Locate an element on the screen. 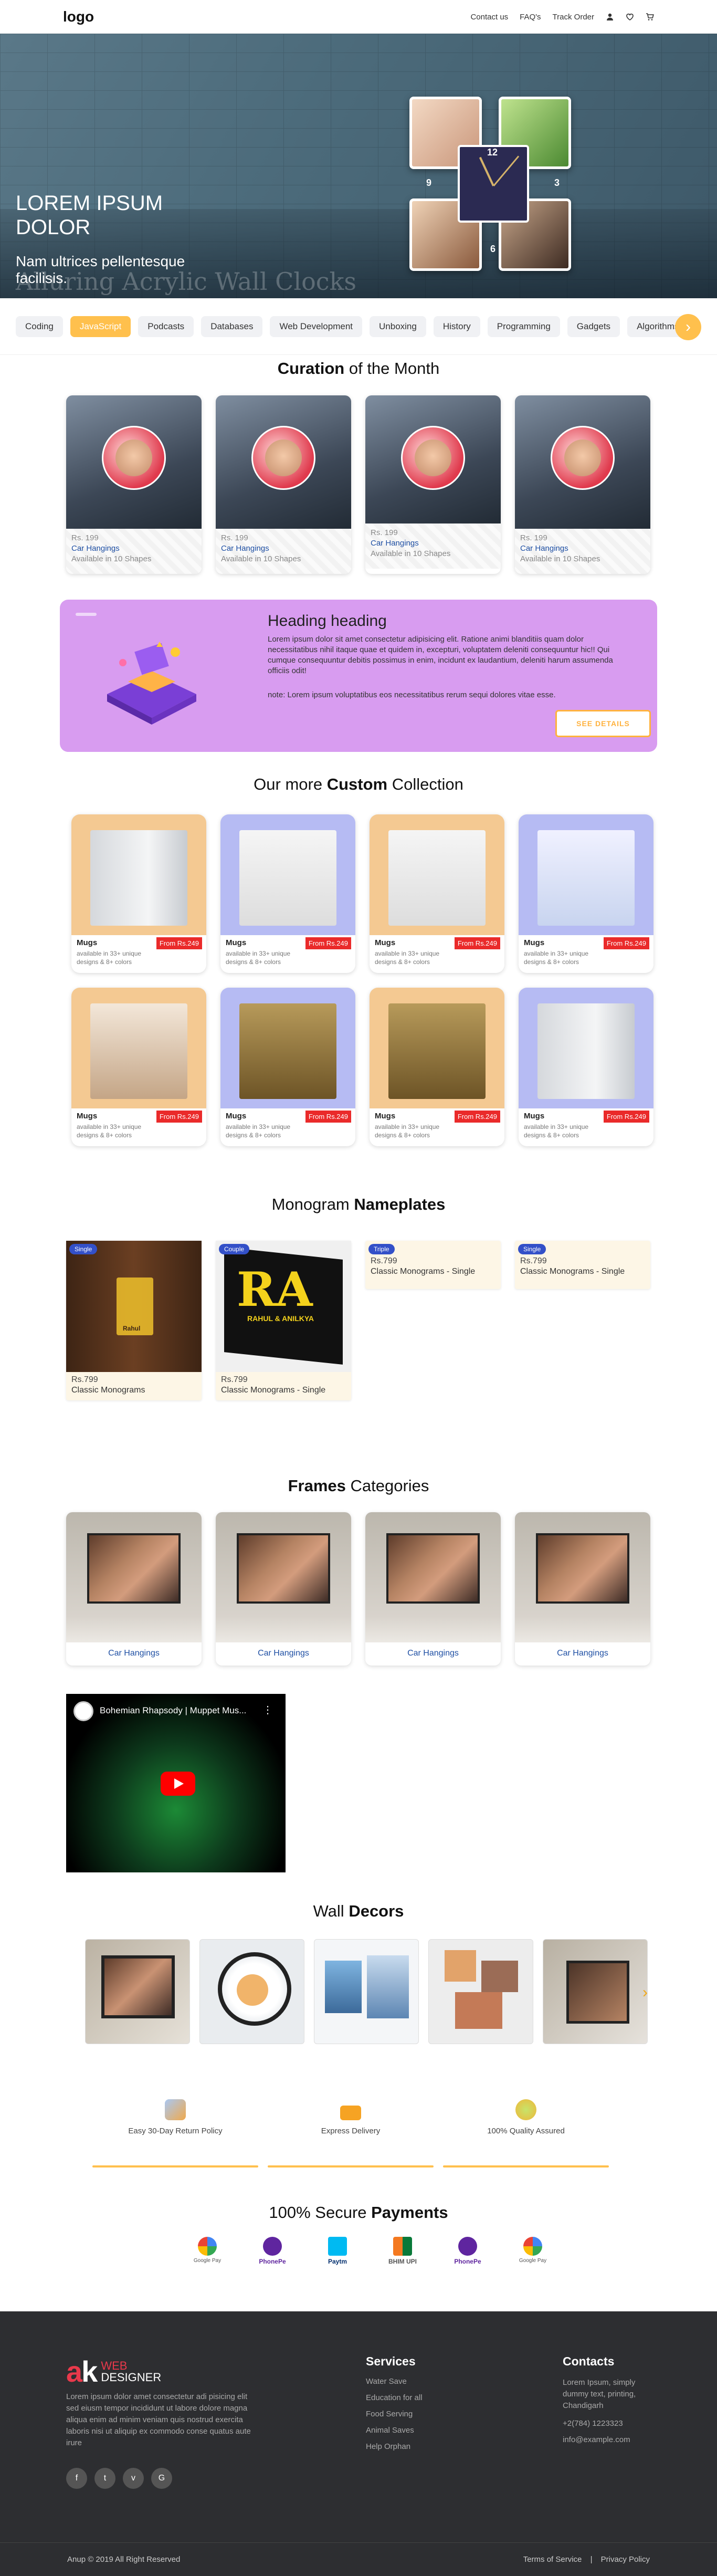 This screenshot has height=2576, width=717. service-link: Animal Saves is located at coordinates (394, 2430).